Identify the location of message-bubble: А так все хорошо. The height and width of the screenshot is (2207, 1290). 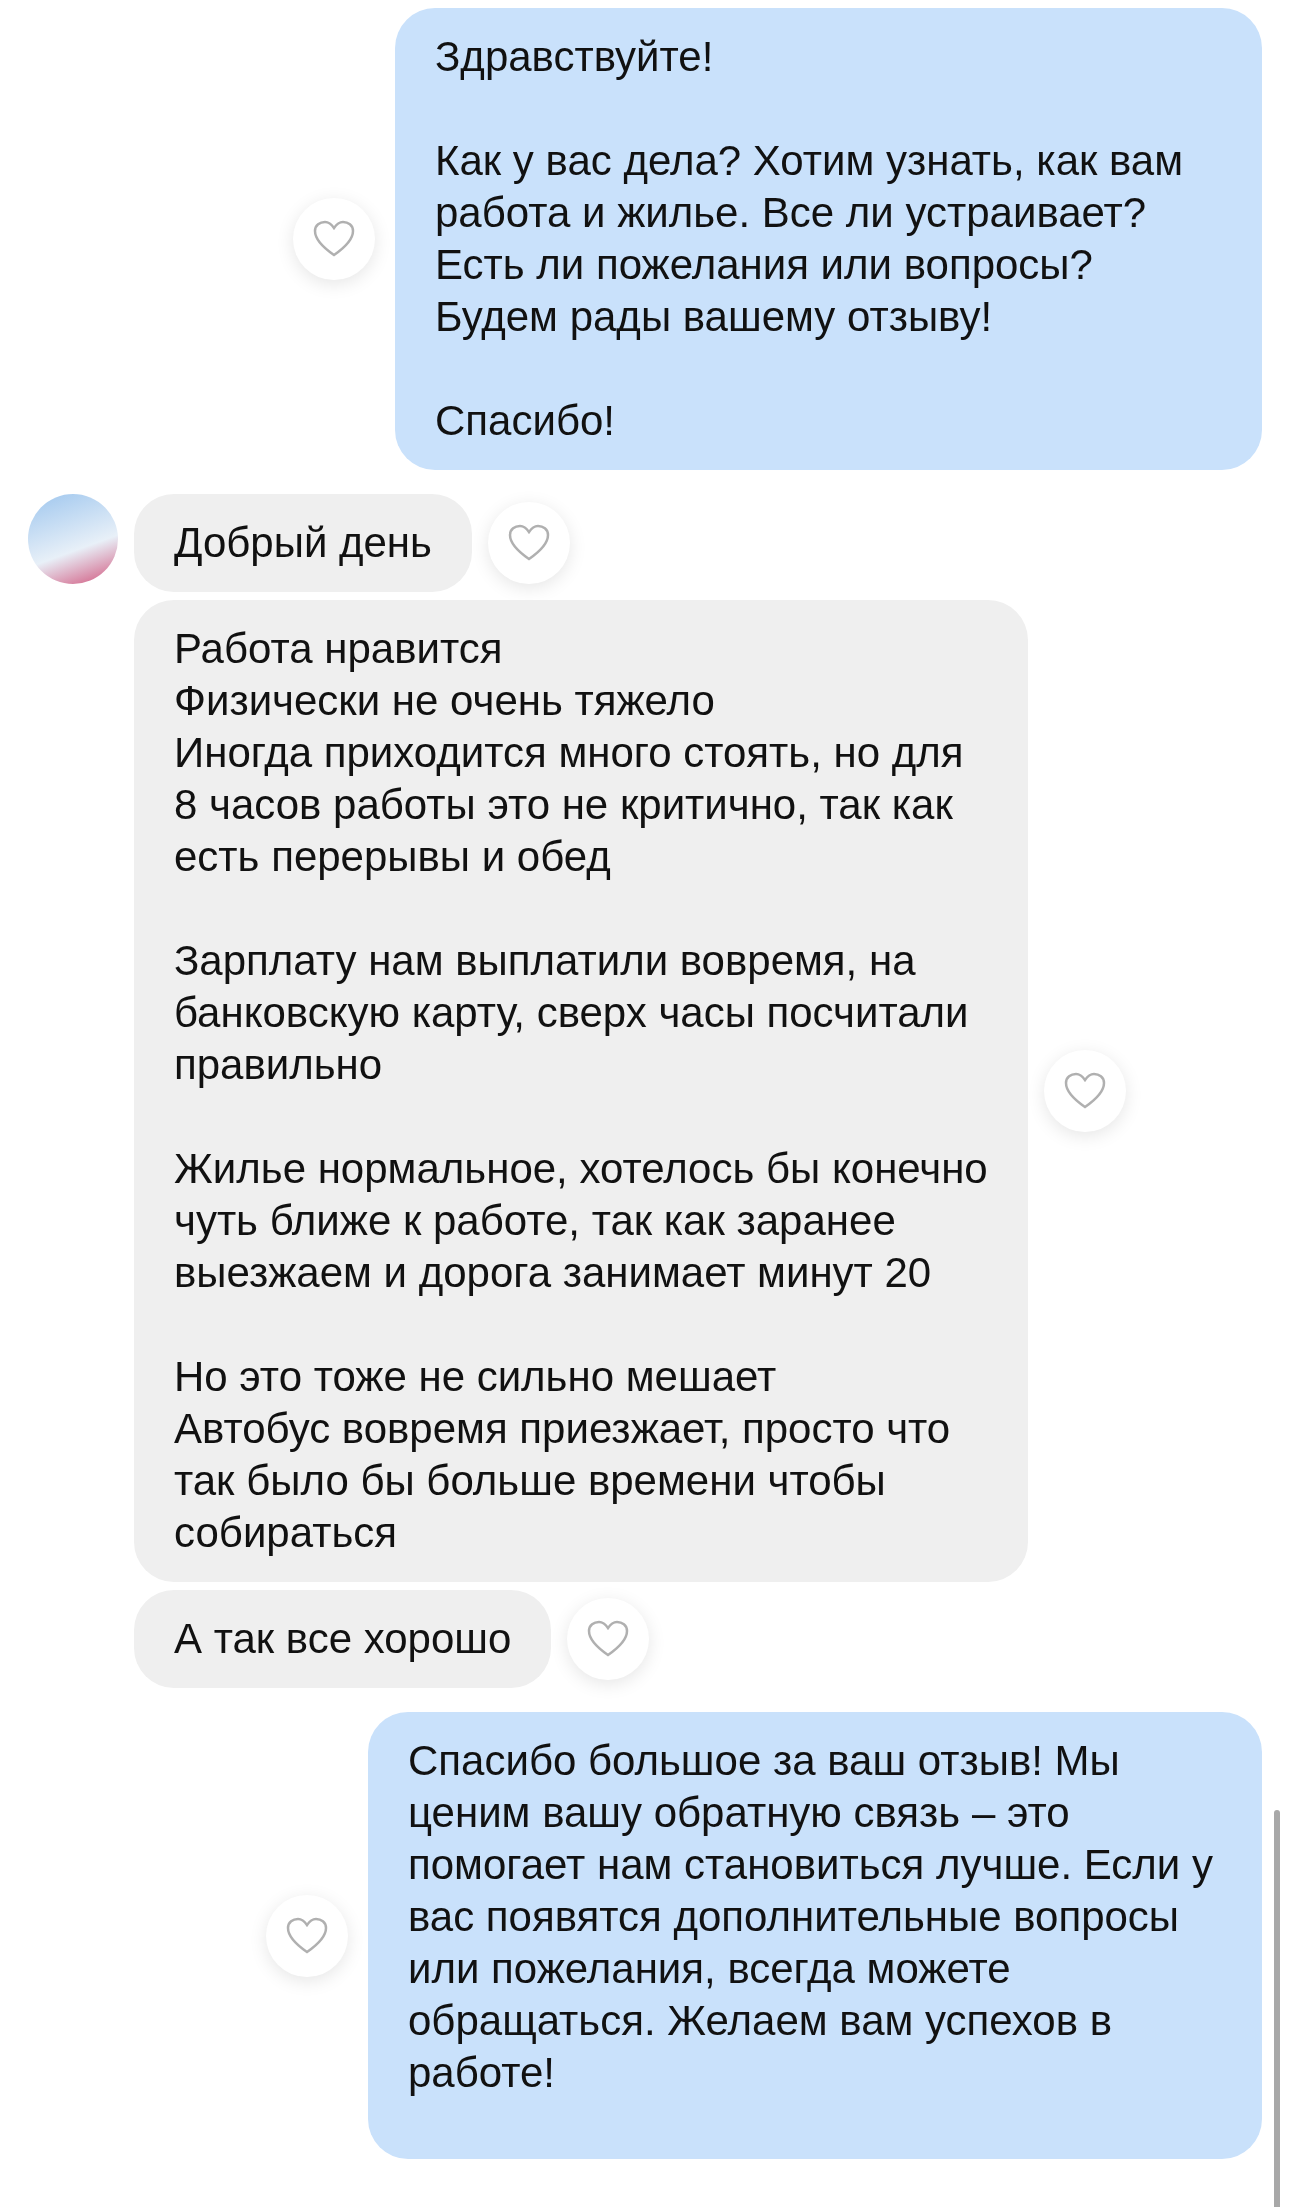
(343, 1639).